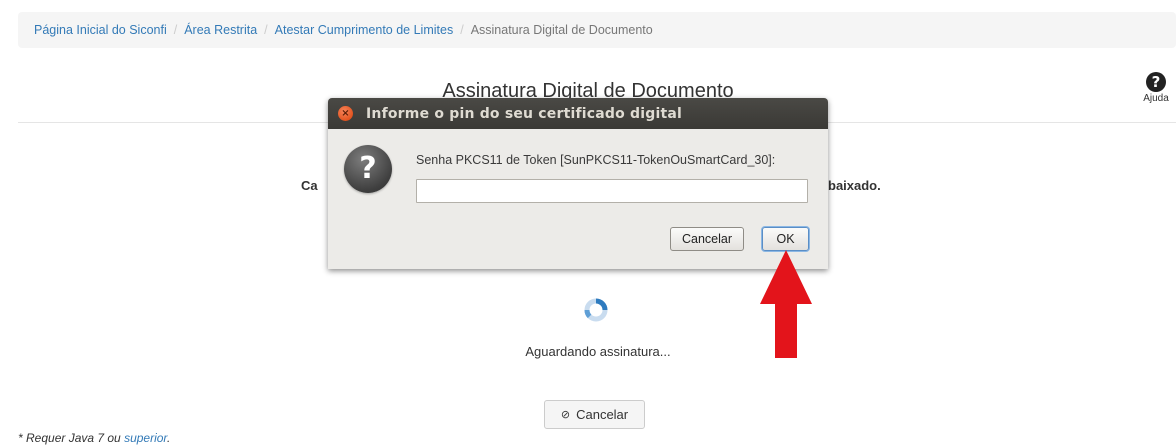 The height and width of the screenshot is (445, 1176). I want to click on question-circle-icon: ?, so click(1156, 82).